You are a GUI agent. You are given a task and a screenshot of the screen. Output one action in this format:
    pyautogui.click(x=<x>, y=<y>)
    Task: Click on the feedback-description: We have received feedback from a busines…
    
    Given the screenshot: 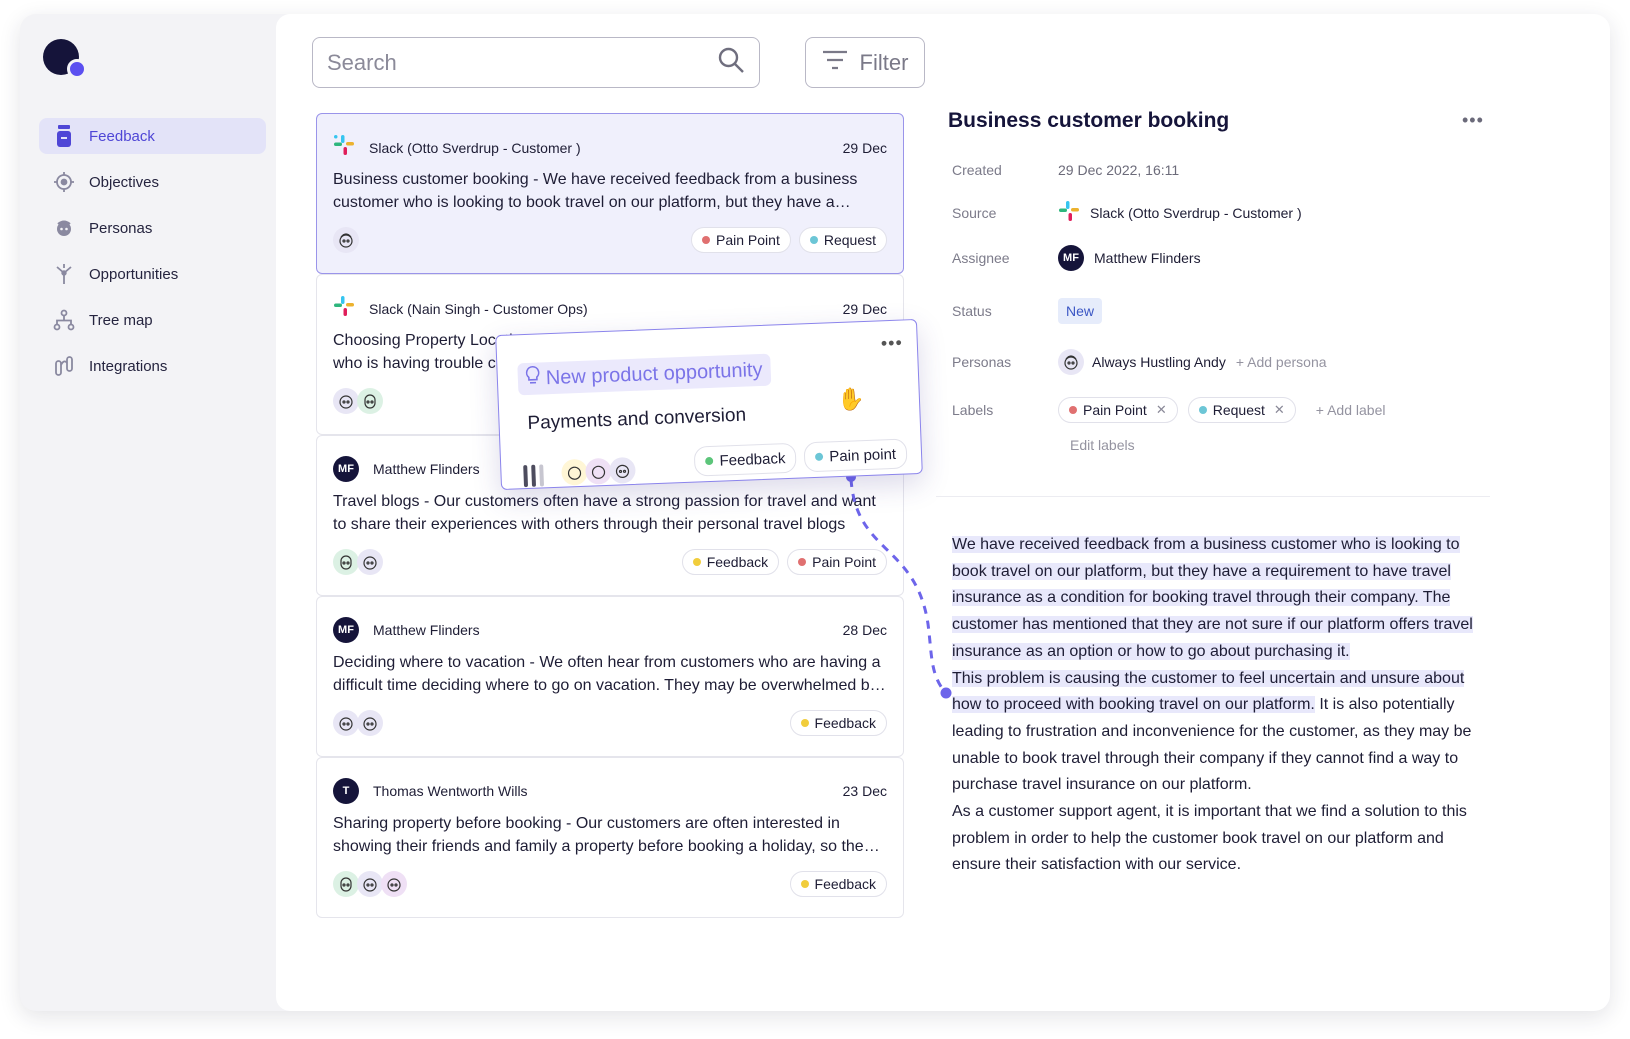 What is the action you would take?
    pyautogui.click(x=1217, y=705)
    